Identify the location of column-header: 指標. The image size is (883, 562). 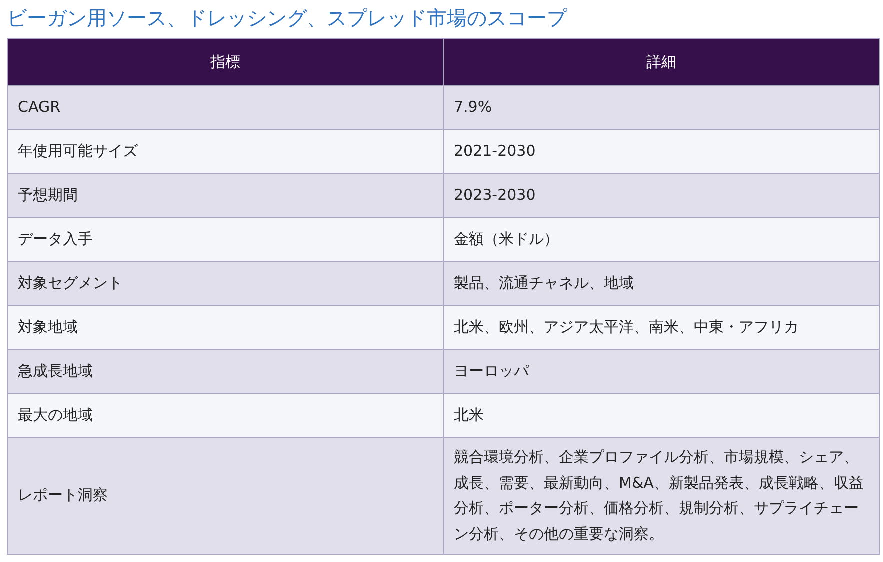
(226, 62).